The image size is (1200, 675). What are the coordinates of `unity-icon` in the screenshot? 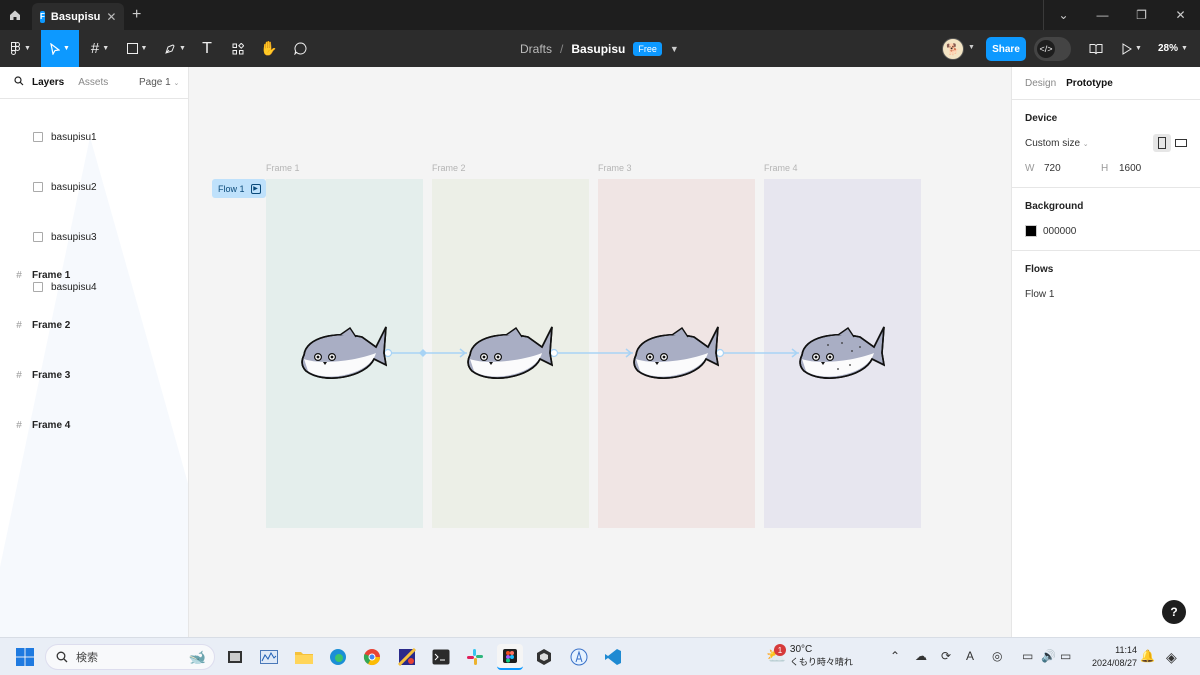 It's located at (544, 657).